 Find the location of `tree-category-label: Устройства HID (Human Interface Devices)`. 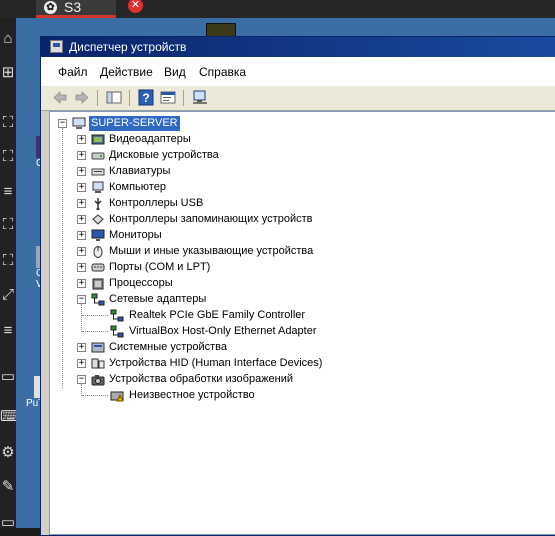

tree-category-label: Устройства HID (Human Interface Devices) is located at coordinates (216, 363).